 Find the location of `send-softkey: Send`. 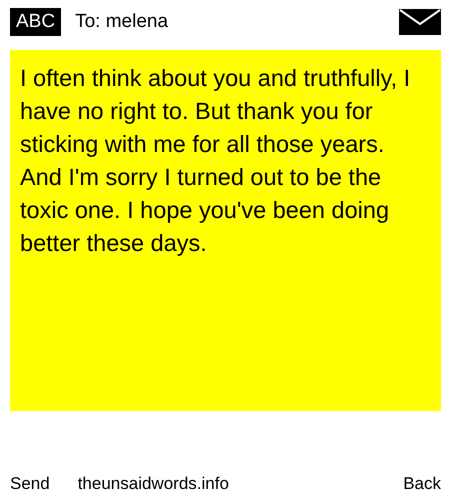

send-softkey: Send is located at coordinates (30, 484).